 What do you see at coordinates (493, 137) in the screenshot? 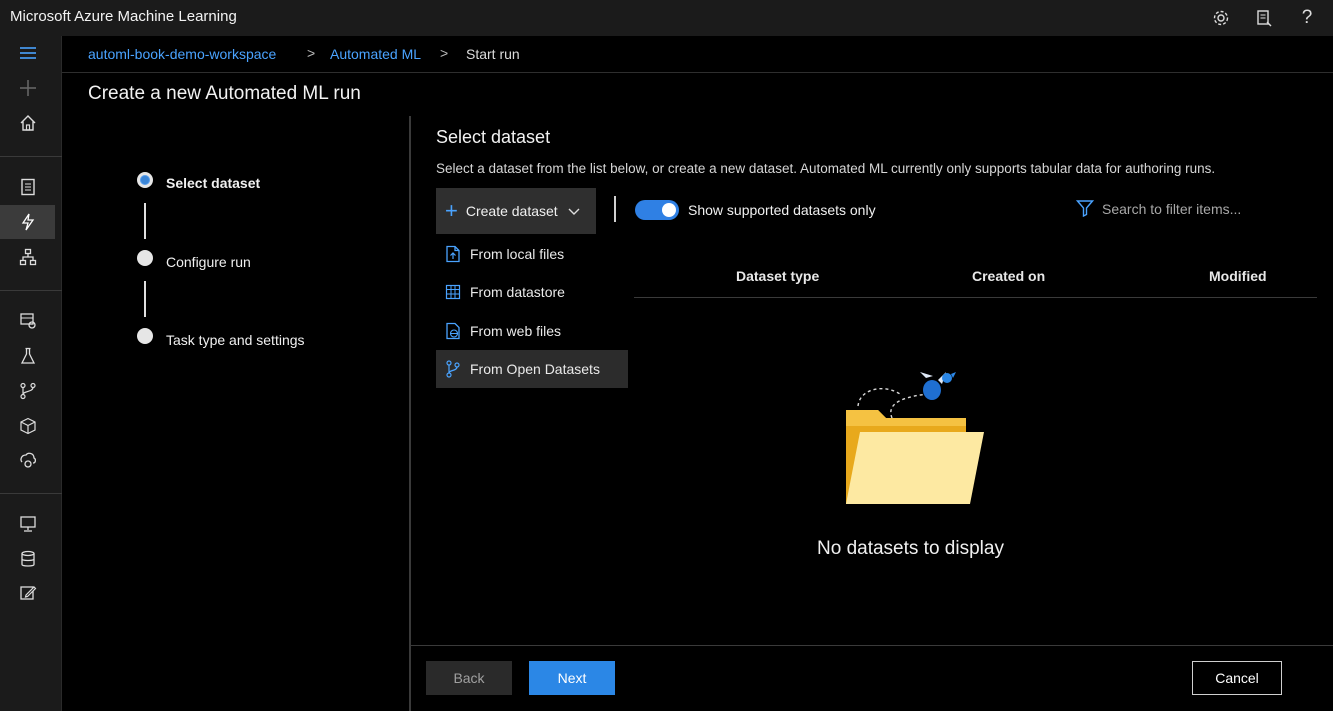
I see `section-title: Select dataset` at bounding box center [493, 137].